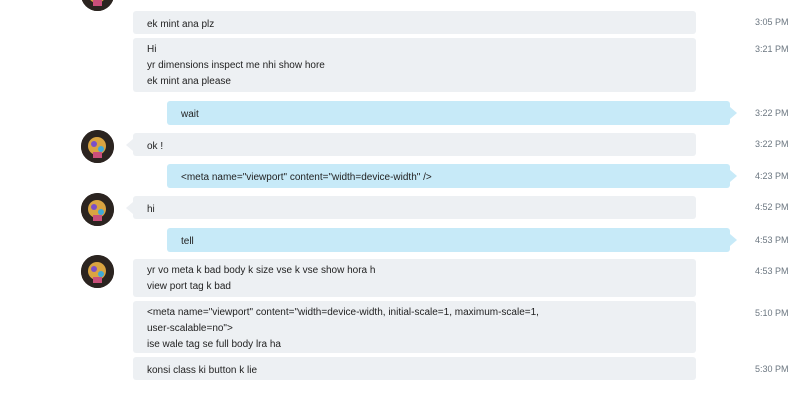 This screenshot has height=400, width=800. Describe the element at coordinates (189, 81) in the screenshot. I see `message-text: ek mint ana please` at that location.